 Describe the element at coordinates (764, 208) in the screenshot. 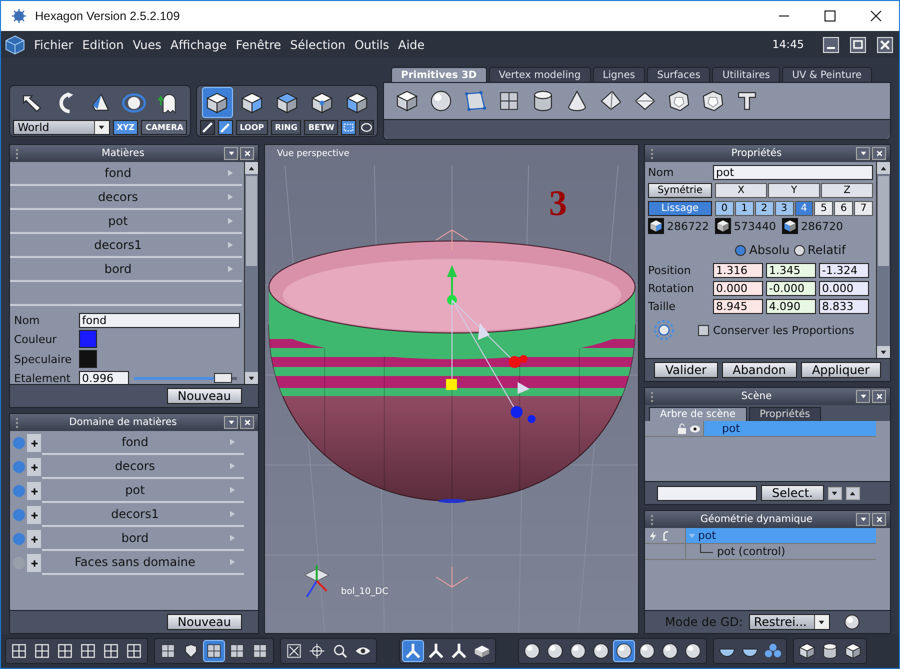

I see `smoothing-level-button: 2` at that location.